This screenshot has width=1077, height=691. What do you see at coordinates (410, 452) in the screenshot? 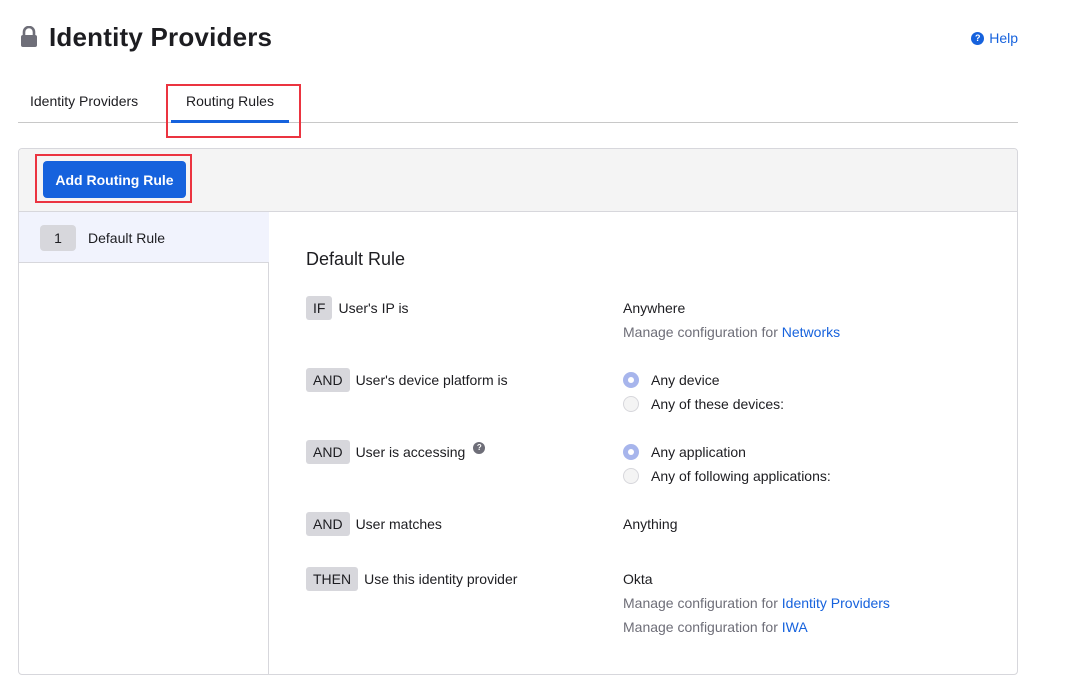
I see `condition-label: User is accessing` at bounding box center [410, 452].